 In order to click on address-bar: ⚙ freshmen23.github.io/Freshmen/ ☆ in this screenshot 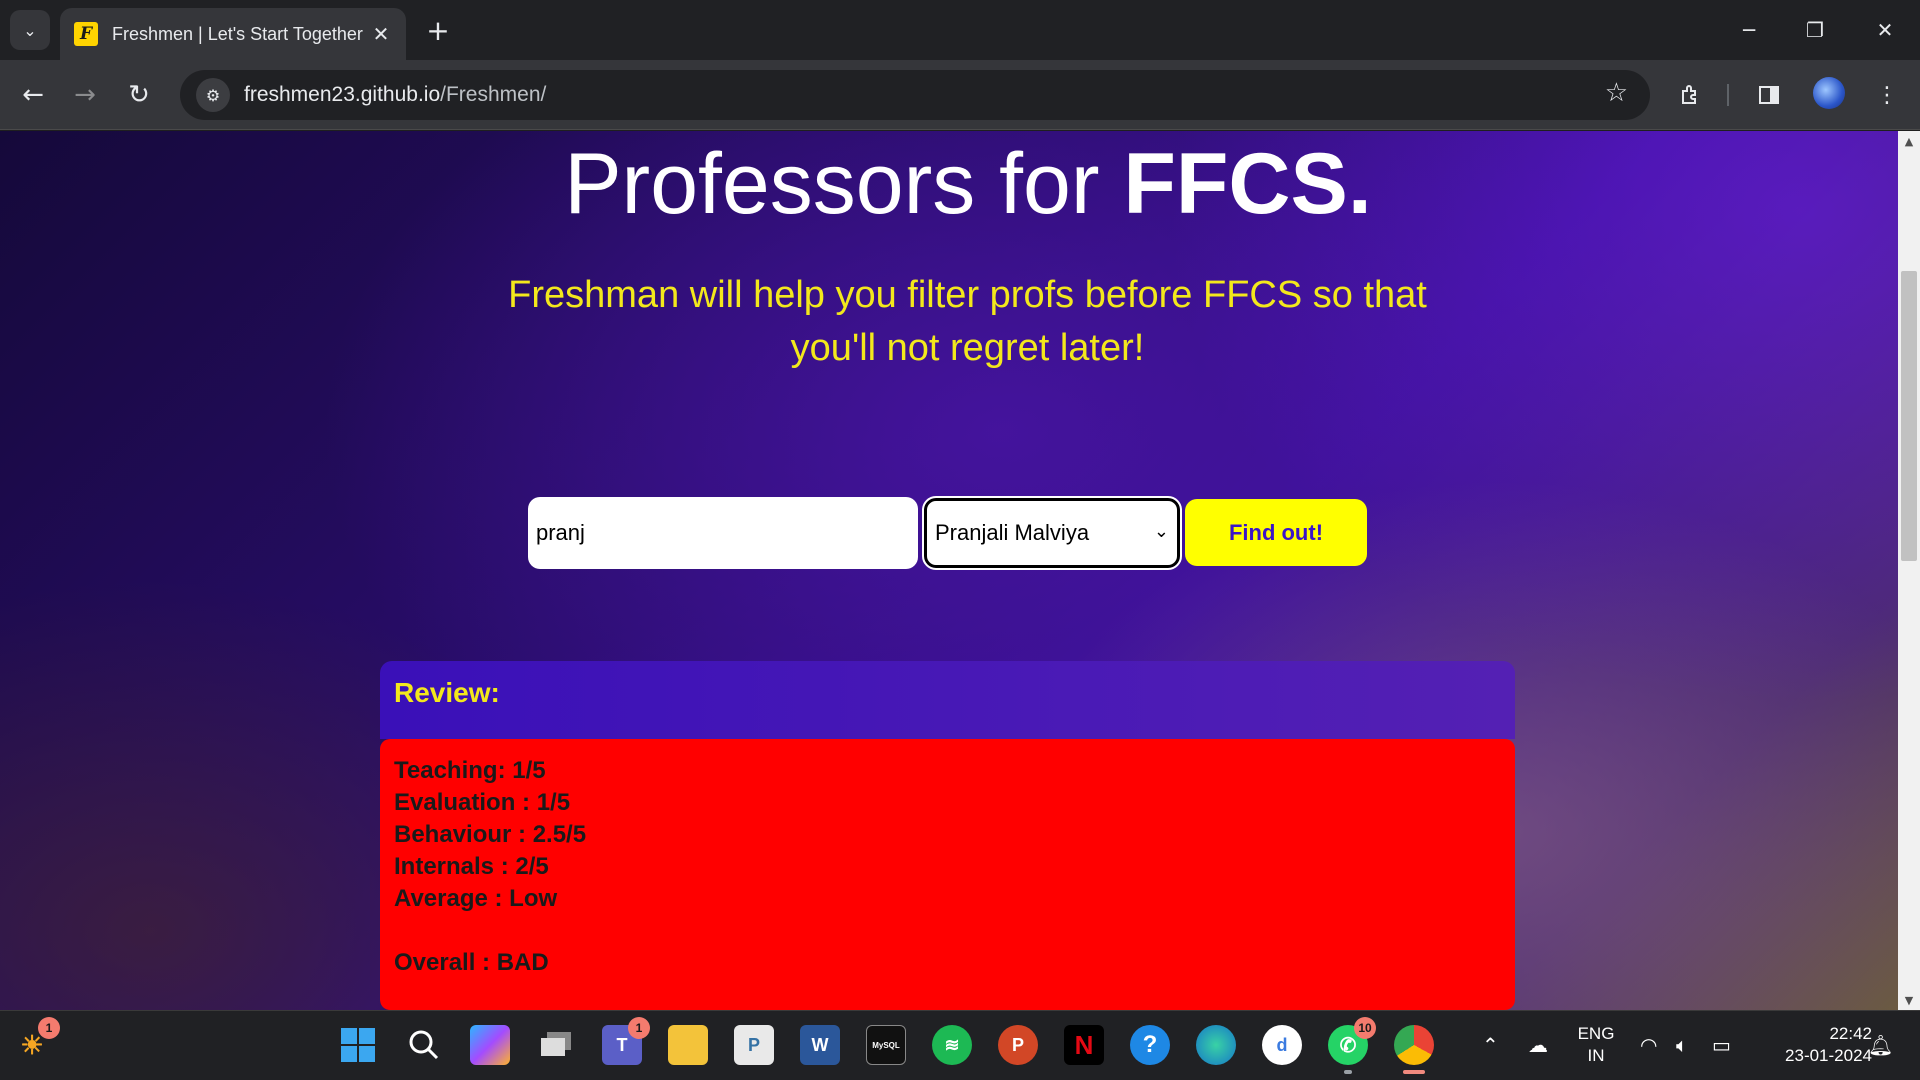, I will do `click(915, 95)`.